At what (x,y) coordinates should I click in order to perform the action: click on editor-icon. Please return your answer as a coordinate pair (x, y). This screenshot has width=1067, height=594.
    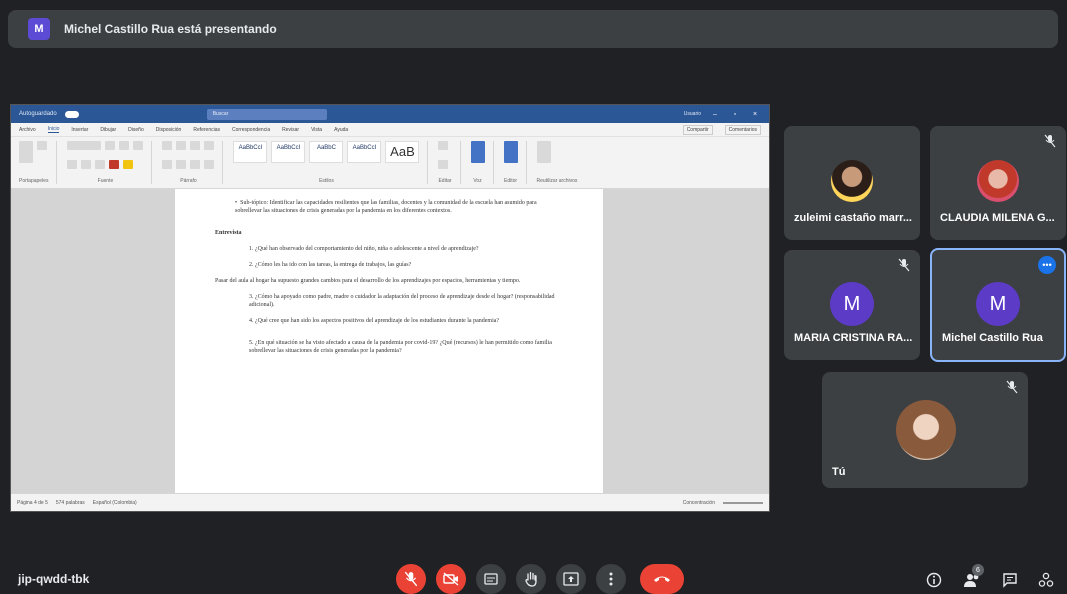
    Looking at the image, I should click on (510, 152).